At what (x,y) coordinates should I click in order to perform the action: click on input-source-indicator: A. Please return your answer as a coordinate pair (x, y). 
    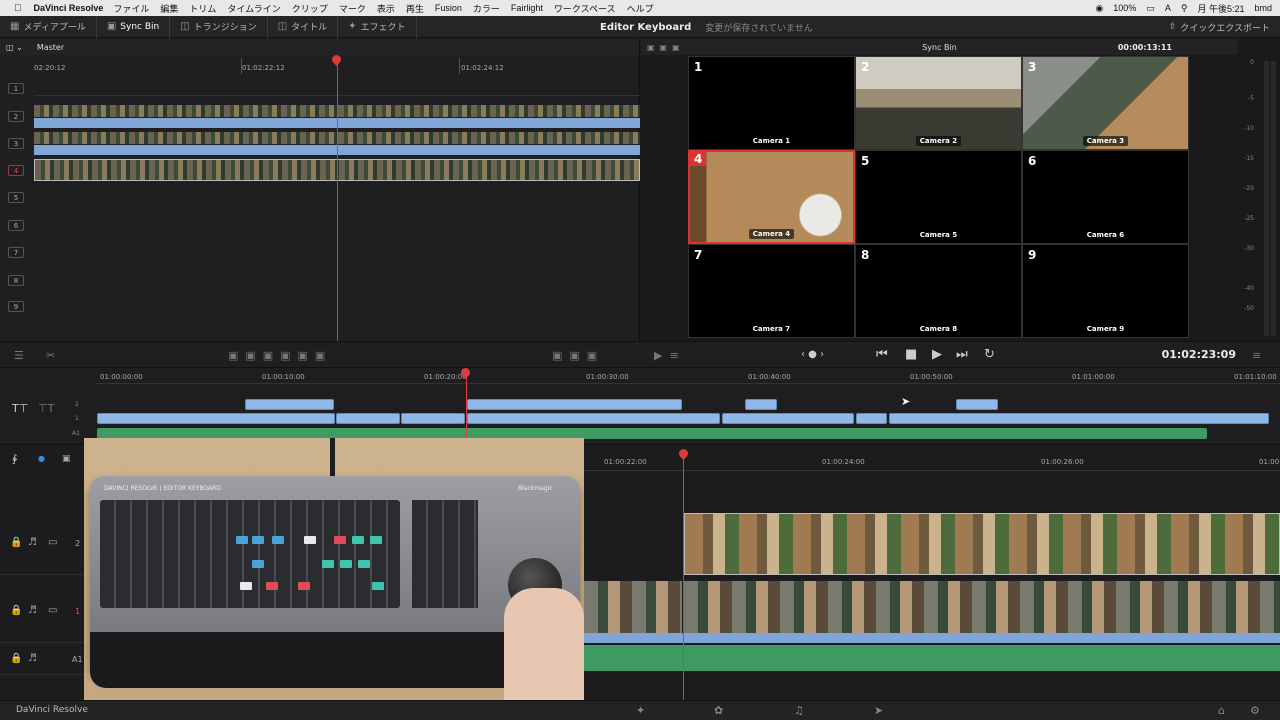
    Looking at the image, I should click on (1168, 8).